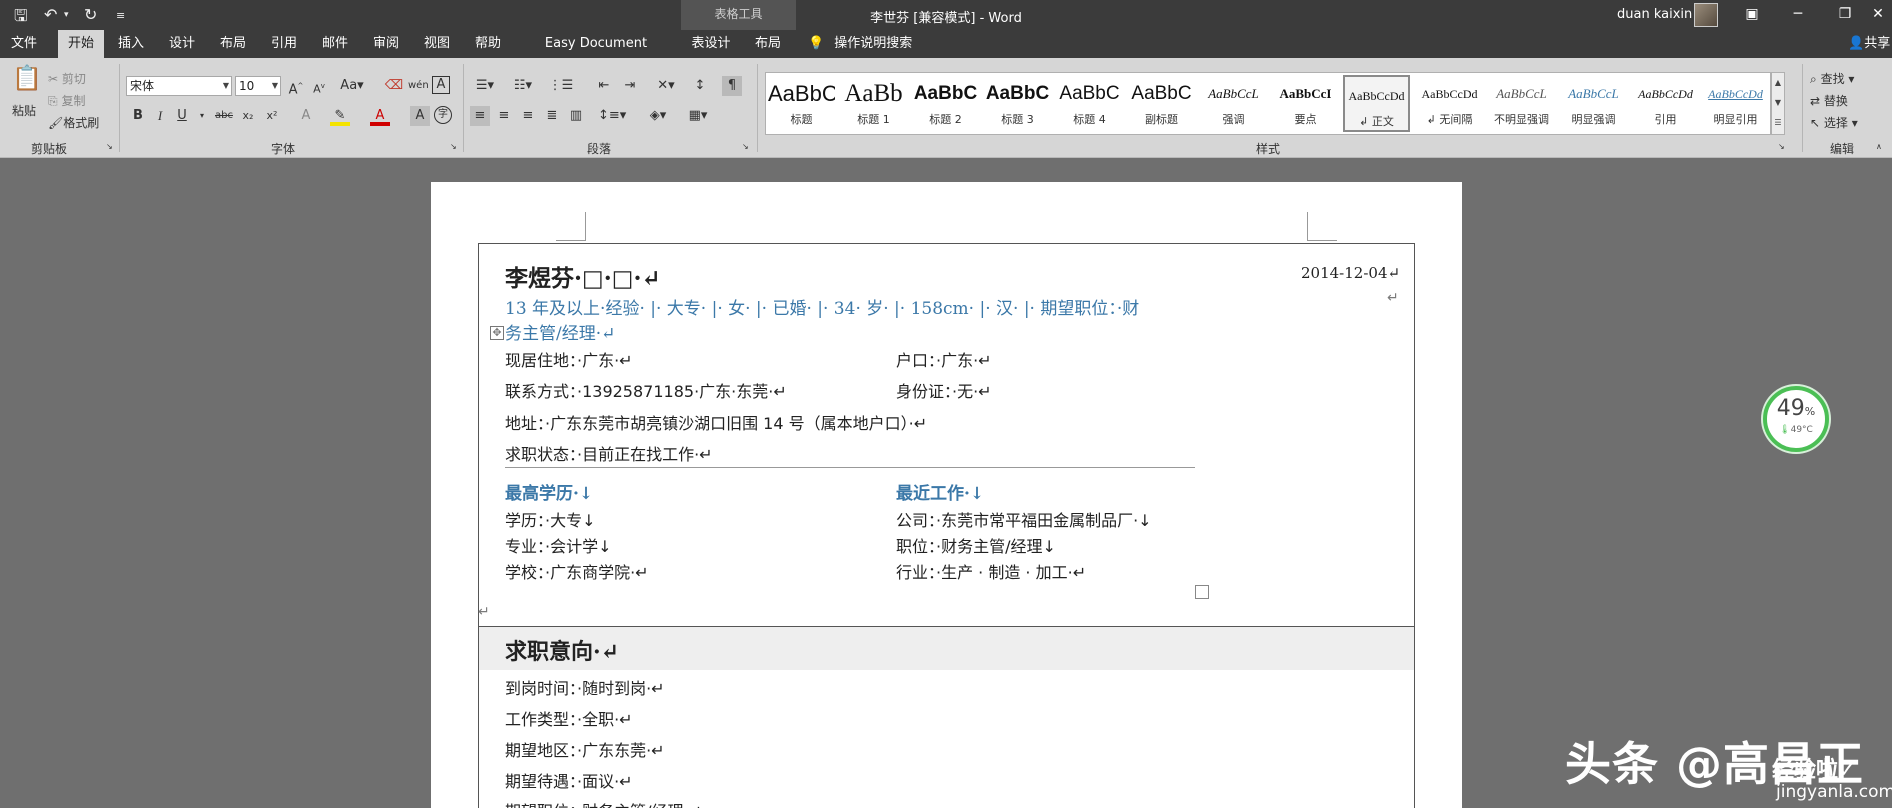 Image resolution: width=1892 pixels, height=808 pixels. Describe the element at coordinates (233, 44) in the screenshot. I see `tab-layout: 布局` at that location.